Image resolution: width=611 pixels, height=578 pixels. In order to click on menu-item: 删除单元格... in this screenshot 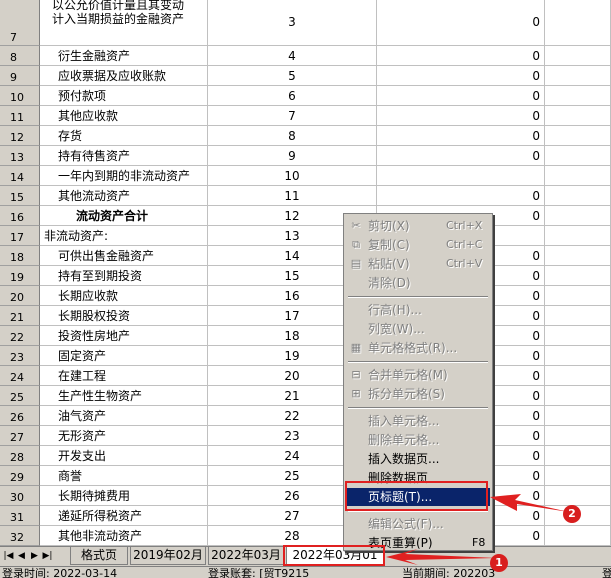, I will do `click(418, 440)`.